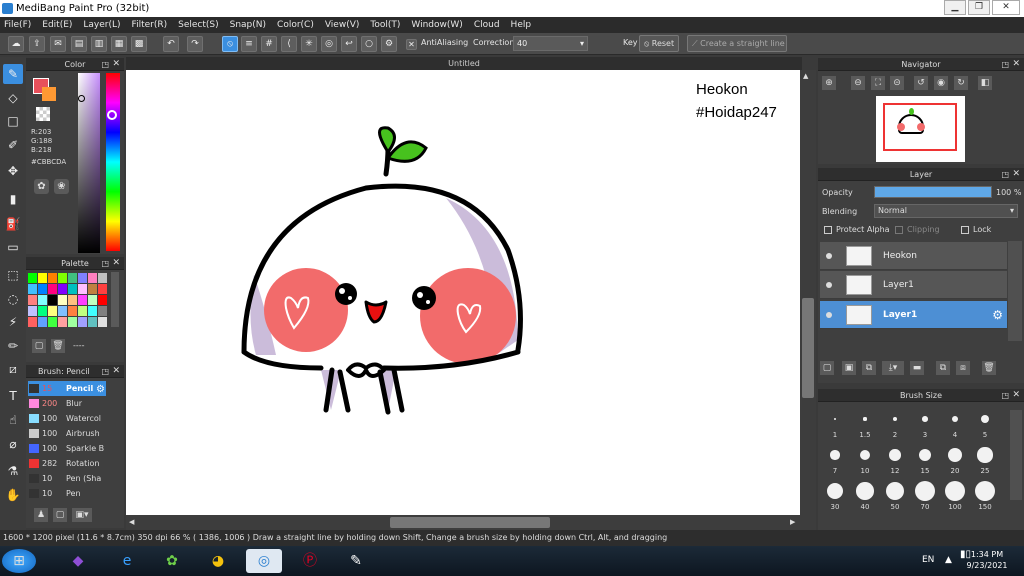 Image resolution: width=1024 pixels, height=576 pixels. I want to click on grid-icon: ▩, so click(139, 44).